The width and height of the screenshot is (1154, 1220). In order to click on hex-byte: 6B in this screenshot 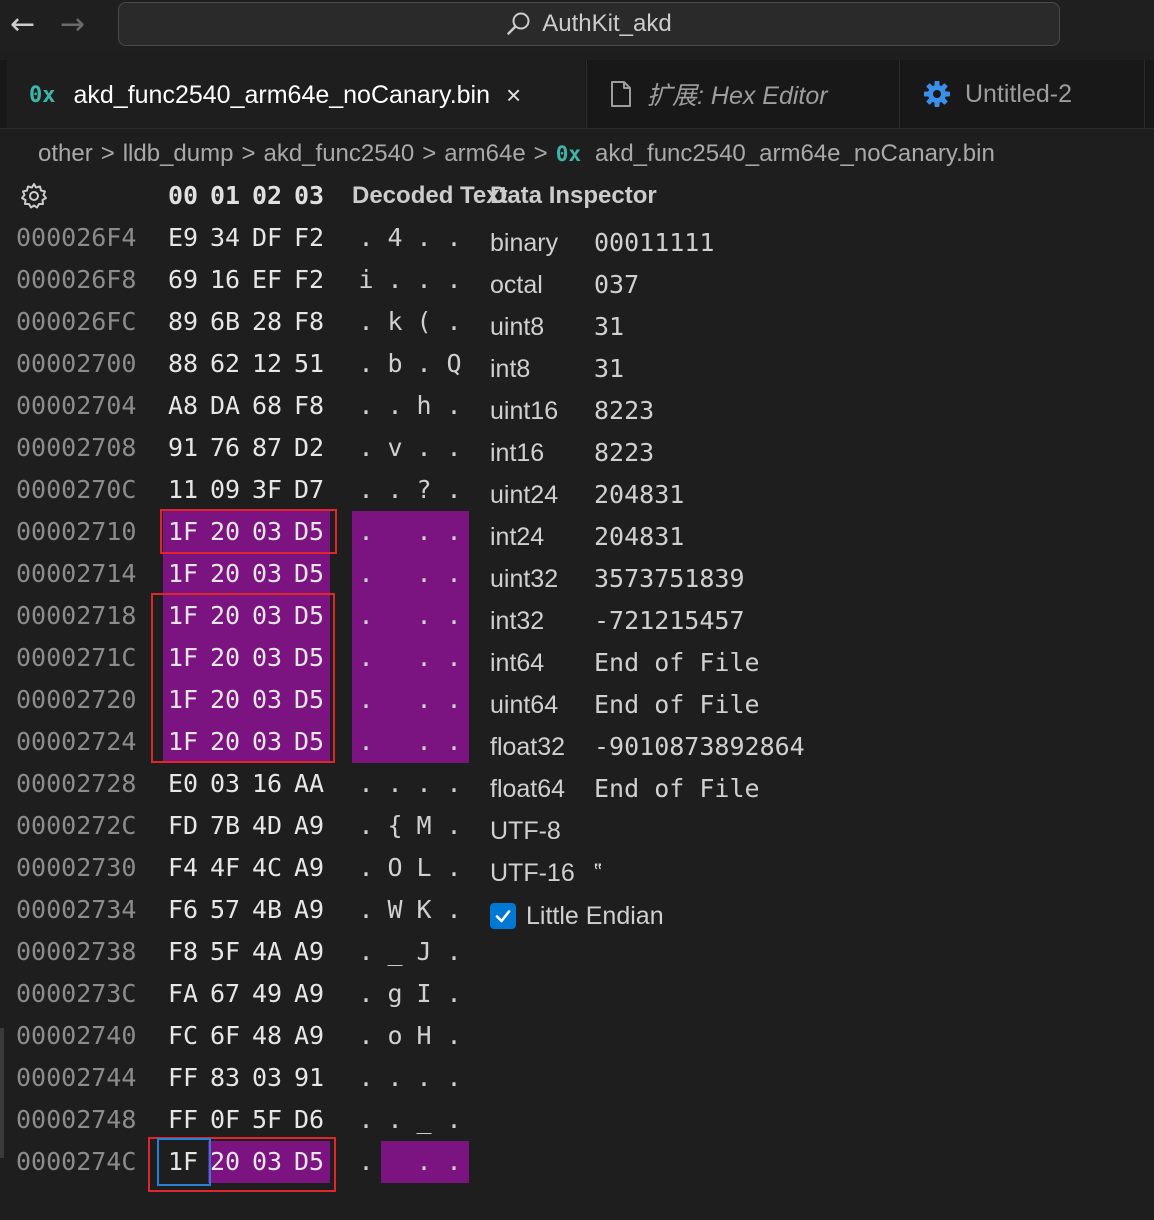, I will do `click(225, 322)`.